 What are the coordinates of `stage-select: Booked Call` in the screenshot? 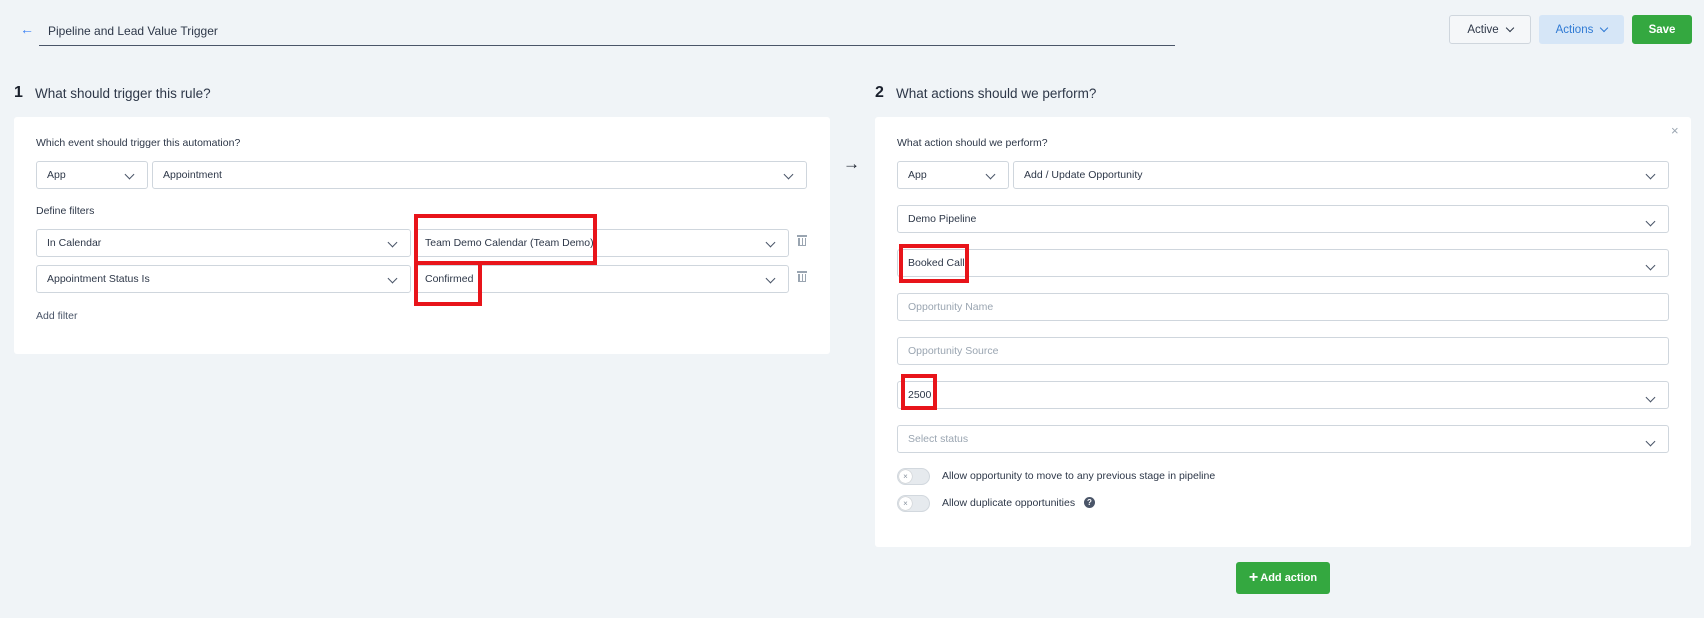 It's located at (1283, 263).